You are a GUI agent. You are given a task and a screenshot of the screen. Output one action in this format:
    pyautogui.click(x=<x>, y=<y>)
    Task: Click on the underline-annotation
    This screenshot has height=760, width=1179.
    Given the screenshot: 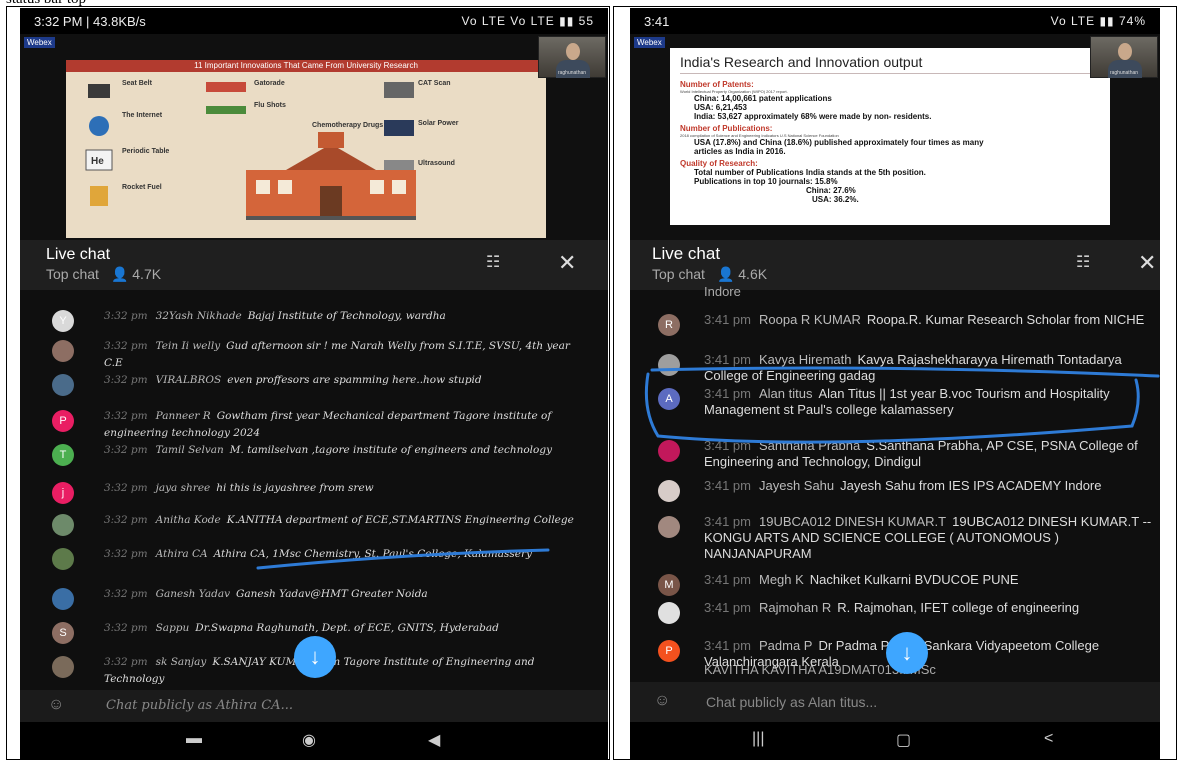 What is the action you would take?
    pyautogui.click(x=403, y=559)
    